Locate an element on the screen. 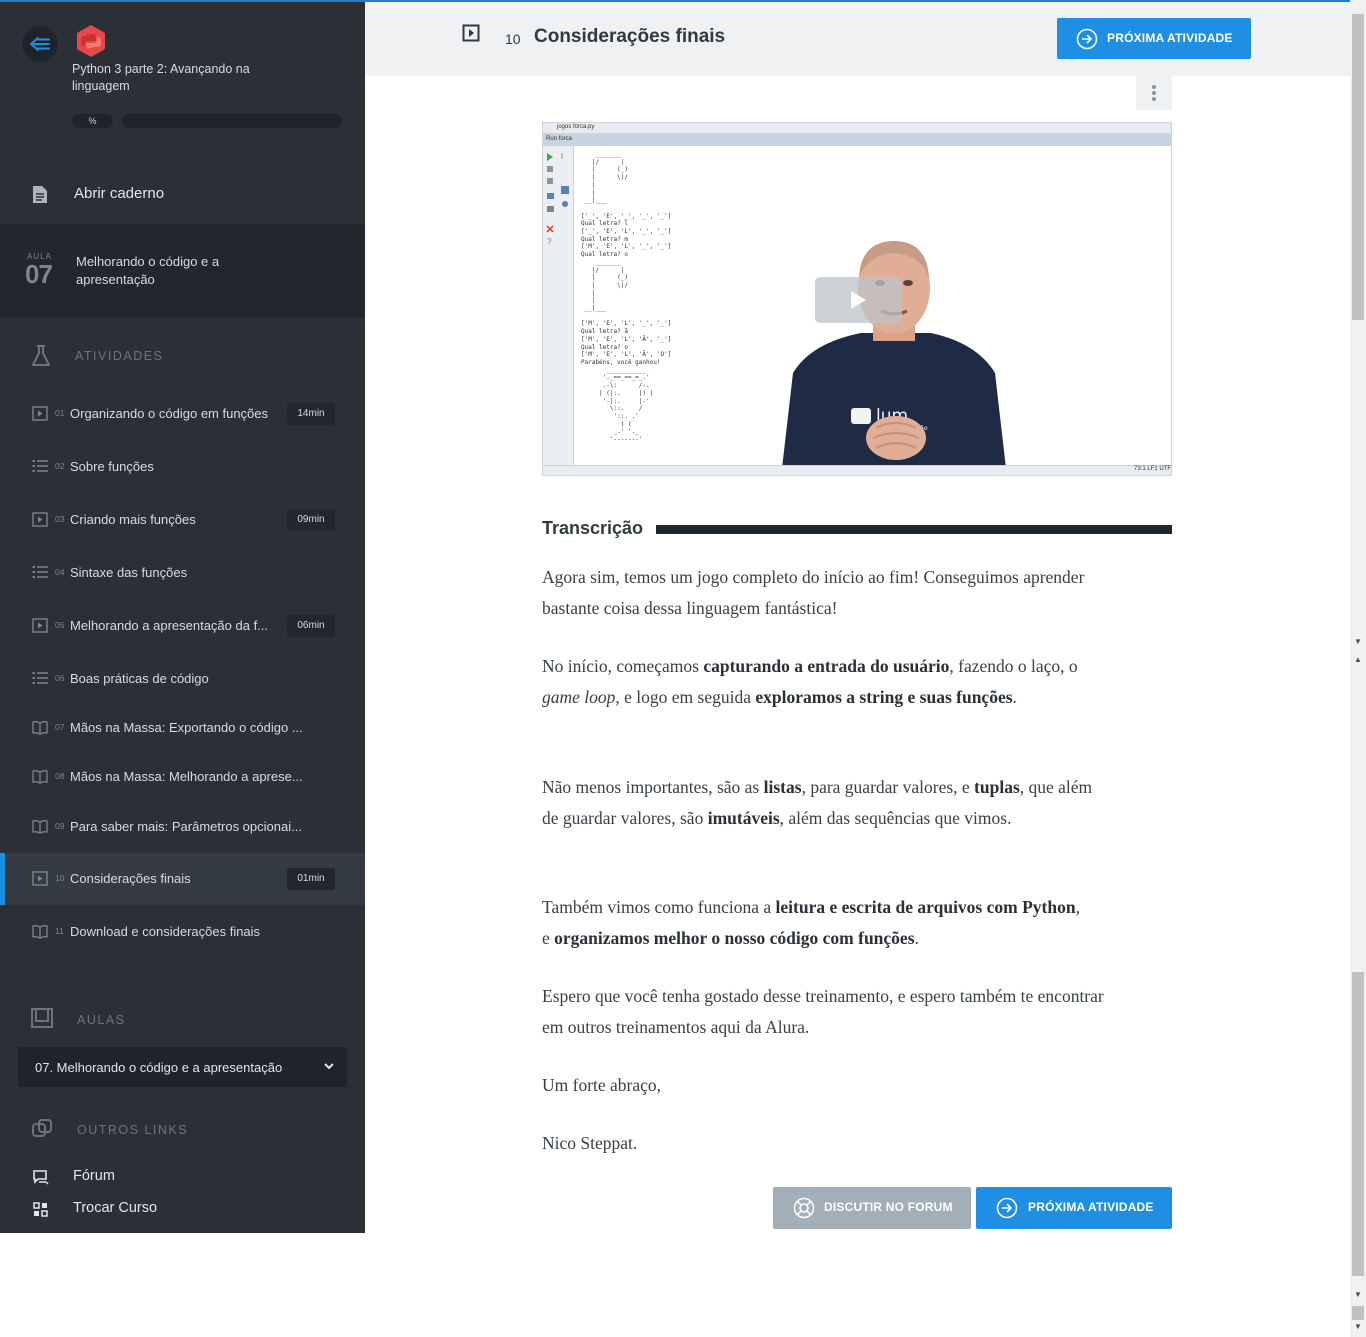 This screenshot has width=1366, height=1337. next-activity-button: PRÓXIMA ATIVIDADE is located at coordinates (1154, 38).